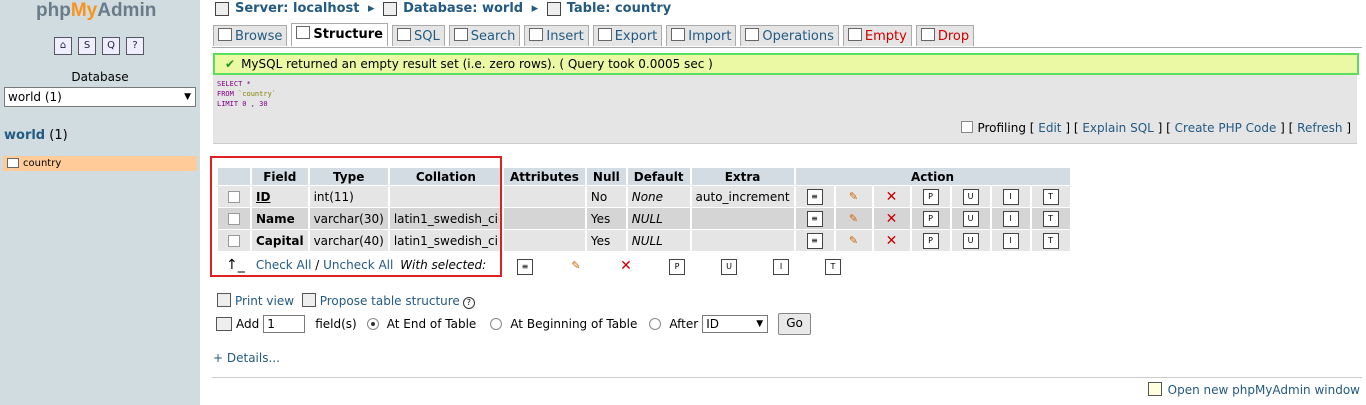  What do you see at coordinates (544, 176) in the screenshot?
I see `header-attributes: Attributes` at bounding box center [544, 176].